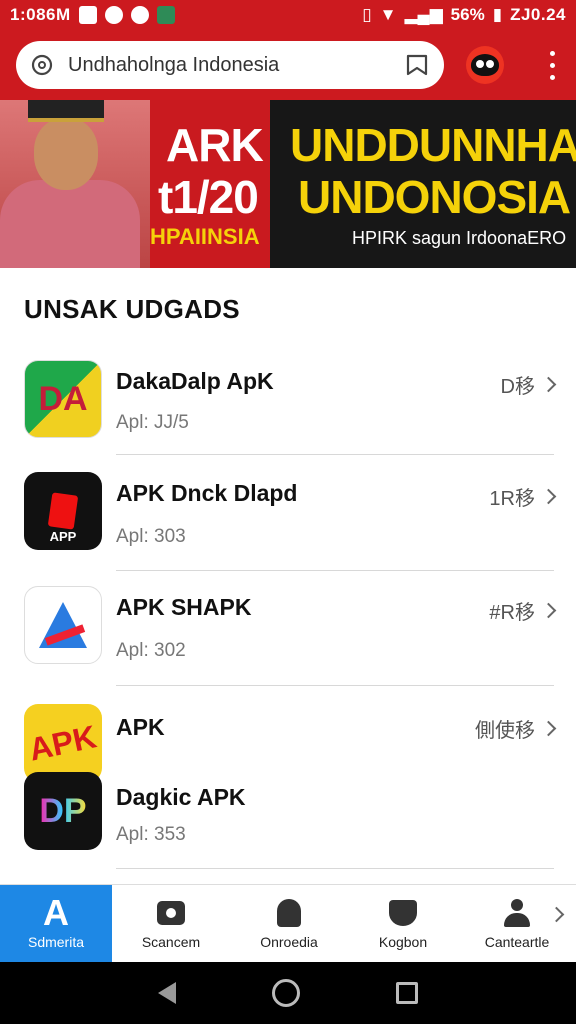 The width and height of the screenshot is (576, 1024). I want to click on app-version: Apl: 353, so click(151, 834).